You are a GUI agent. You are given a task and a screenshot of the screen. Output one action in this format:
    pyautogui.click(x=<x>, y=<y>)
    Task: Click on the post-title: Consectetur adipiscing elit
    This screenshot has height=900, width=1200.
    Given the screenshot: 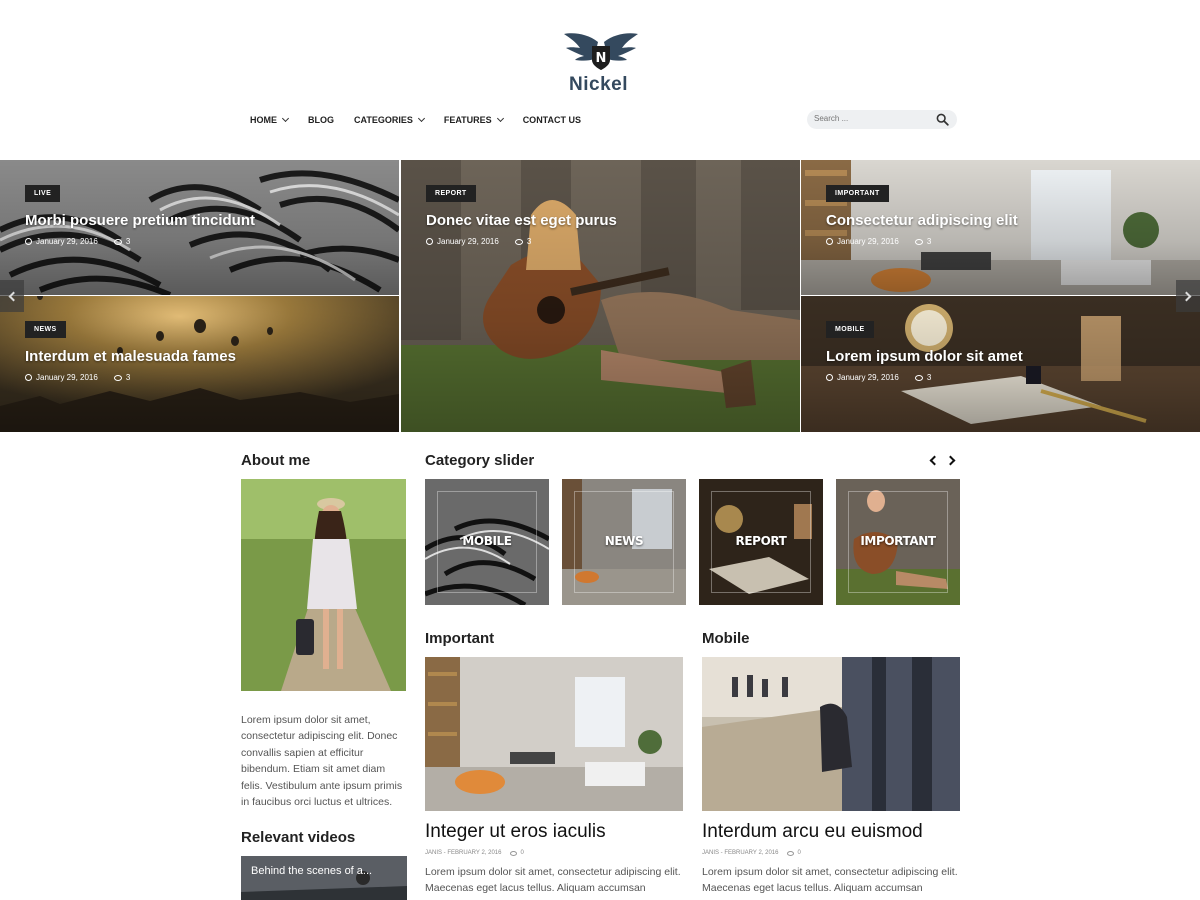 What is the action you would take?
    pyautogui.click(x=922, y=220)
    